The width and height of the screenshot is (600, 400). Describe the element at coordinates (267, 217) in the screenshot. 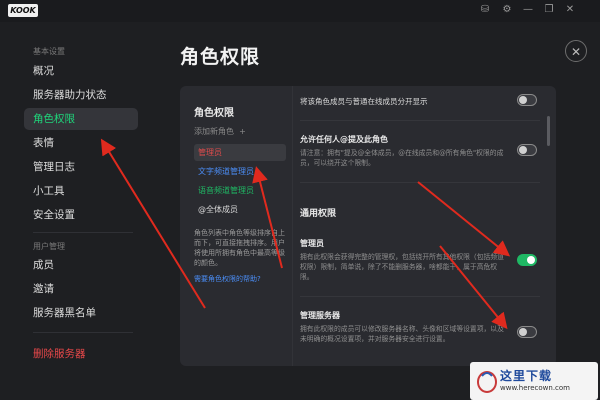

I see `arrow-to-role` at that location.